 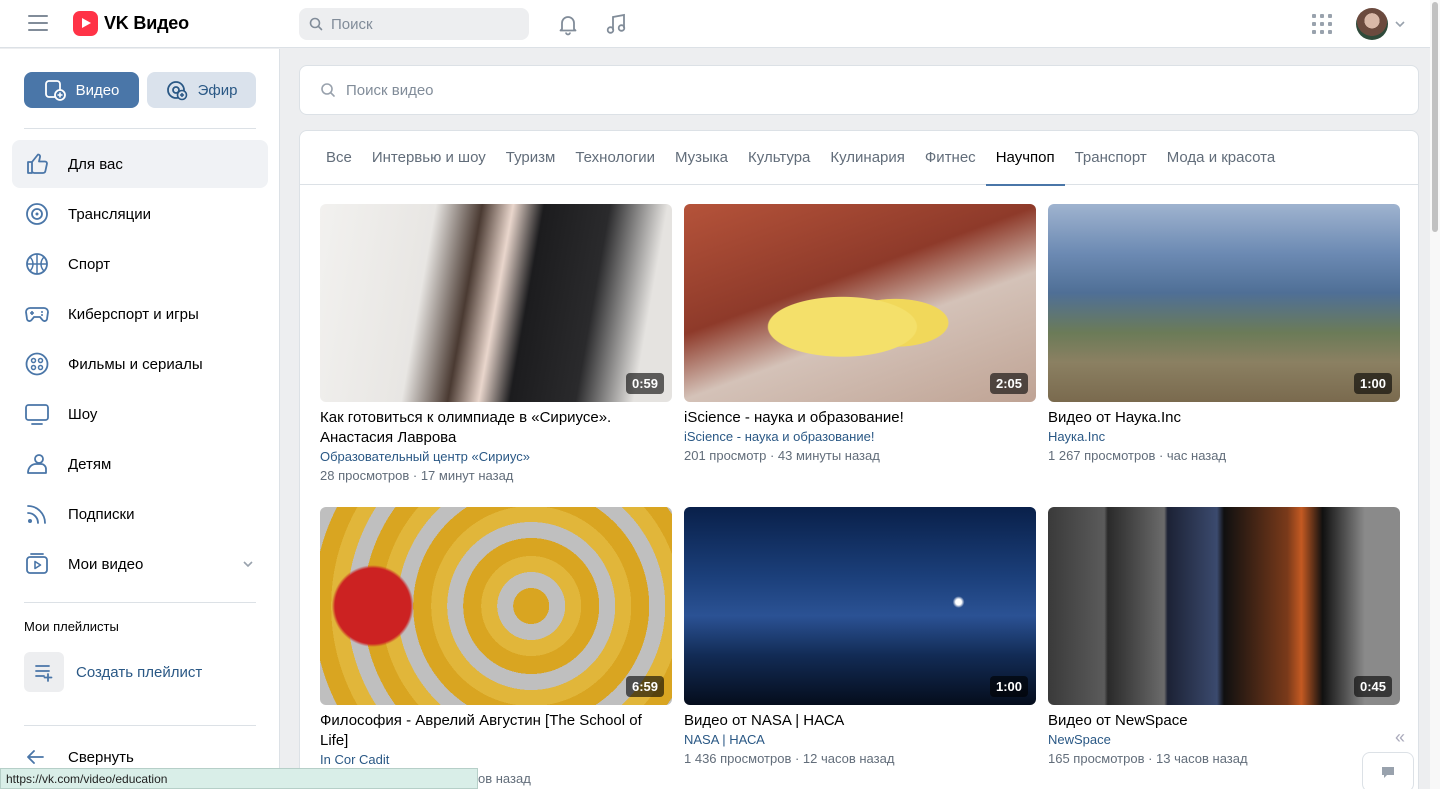 I want to click on video-button: Видео, so click(x=81, y=90).